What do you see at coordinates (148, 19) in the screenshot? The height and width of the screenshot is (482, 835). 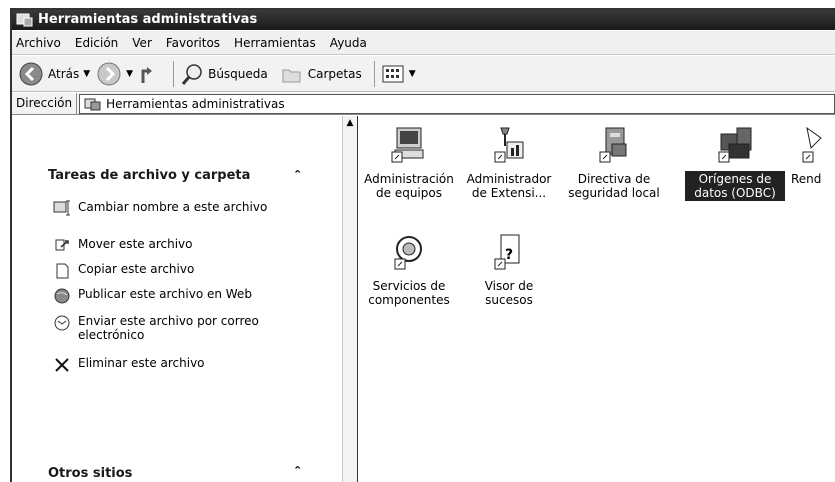 I see `window-title: Herramientas administrativas` at bounding box center [148, 19].